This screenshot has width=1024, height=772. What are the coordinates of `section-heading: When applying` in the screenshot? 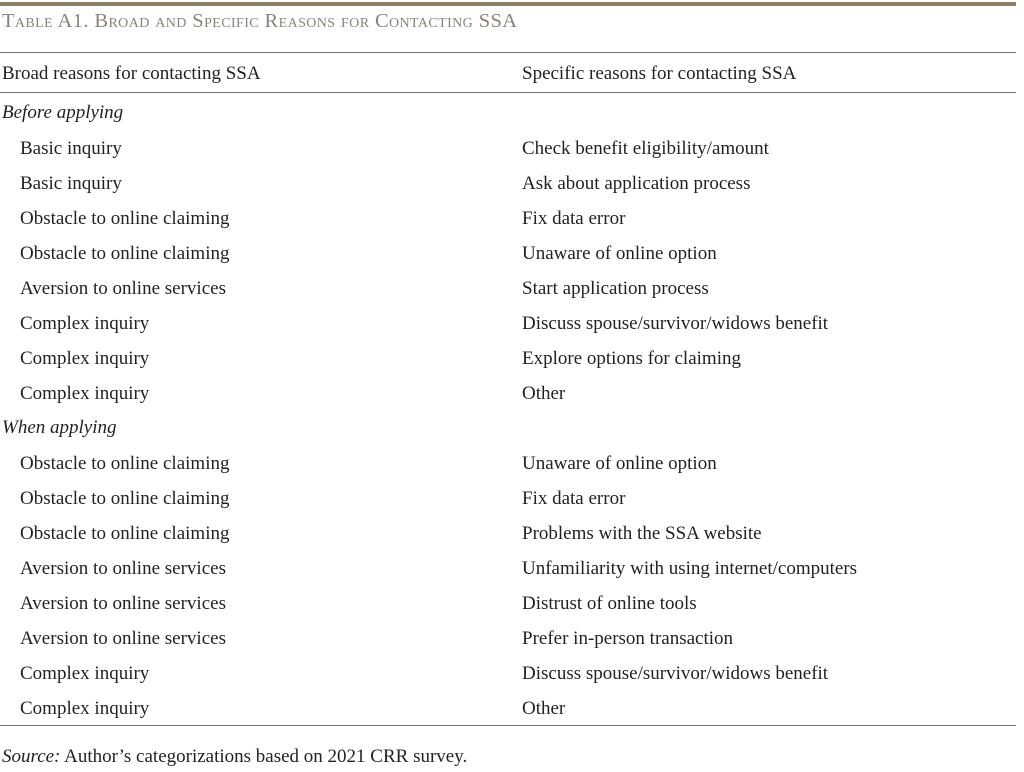 It's located at (59, 427).